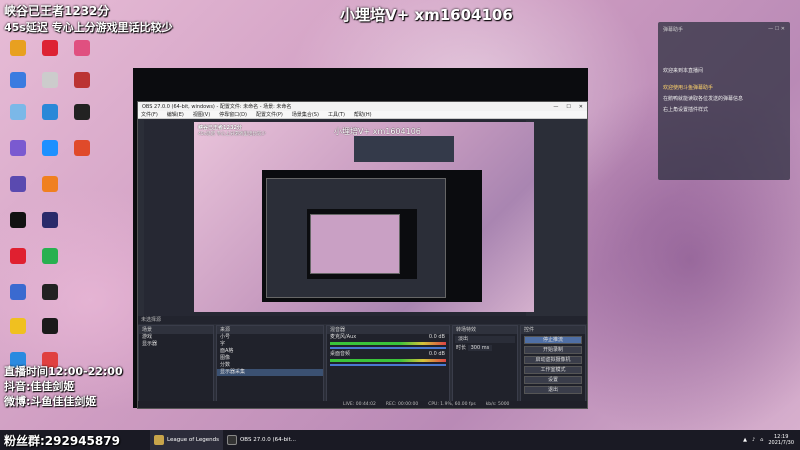  I want to click on maximize-icon: ☐, so click(568, 107).